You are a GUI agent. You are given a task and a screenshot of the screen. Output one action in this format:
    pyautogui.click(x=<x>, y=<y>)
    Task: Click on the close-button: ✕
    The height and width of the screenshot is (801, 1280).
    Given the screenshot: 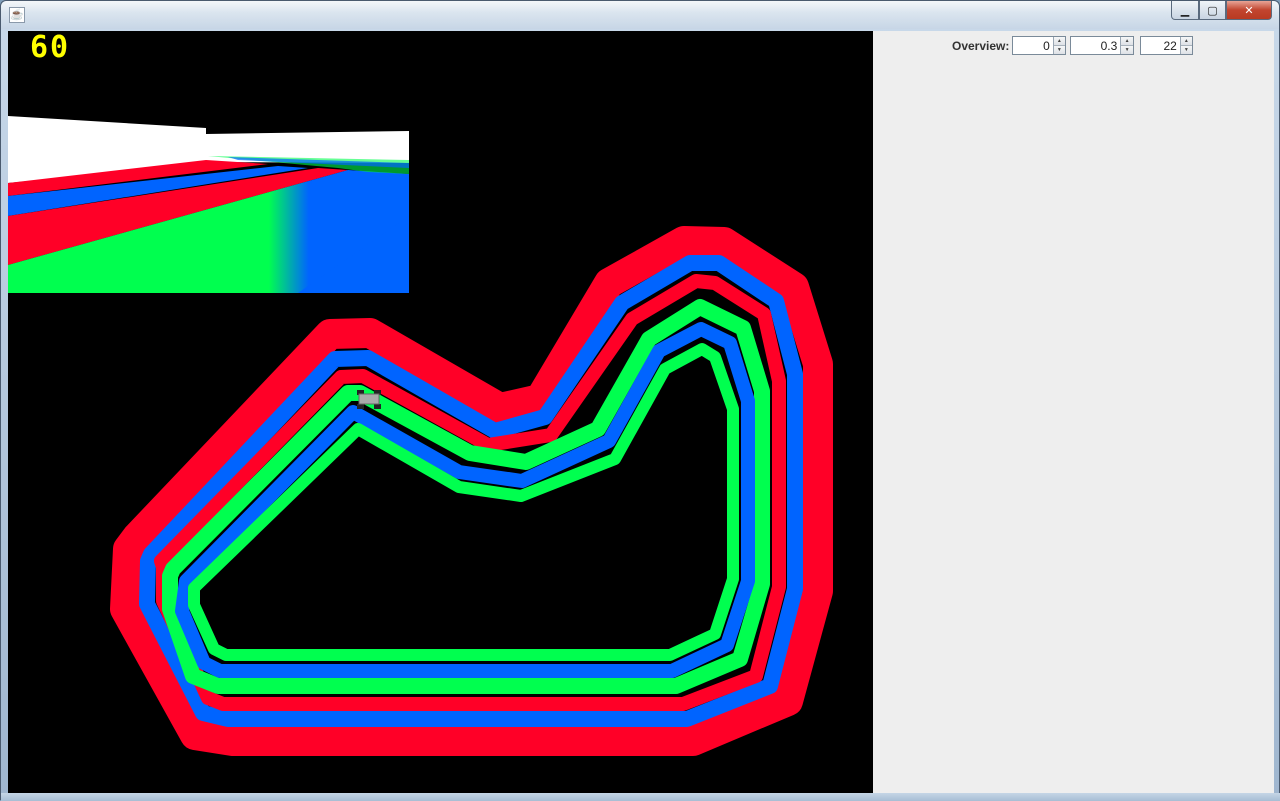 What is the action you would take?
    pyautogui.click(x=1249, y=10)
    